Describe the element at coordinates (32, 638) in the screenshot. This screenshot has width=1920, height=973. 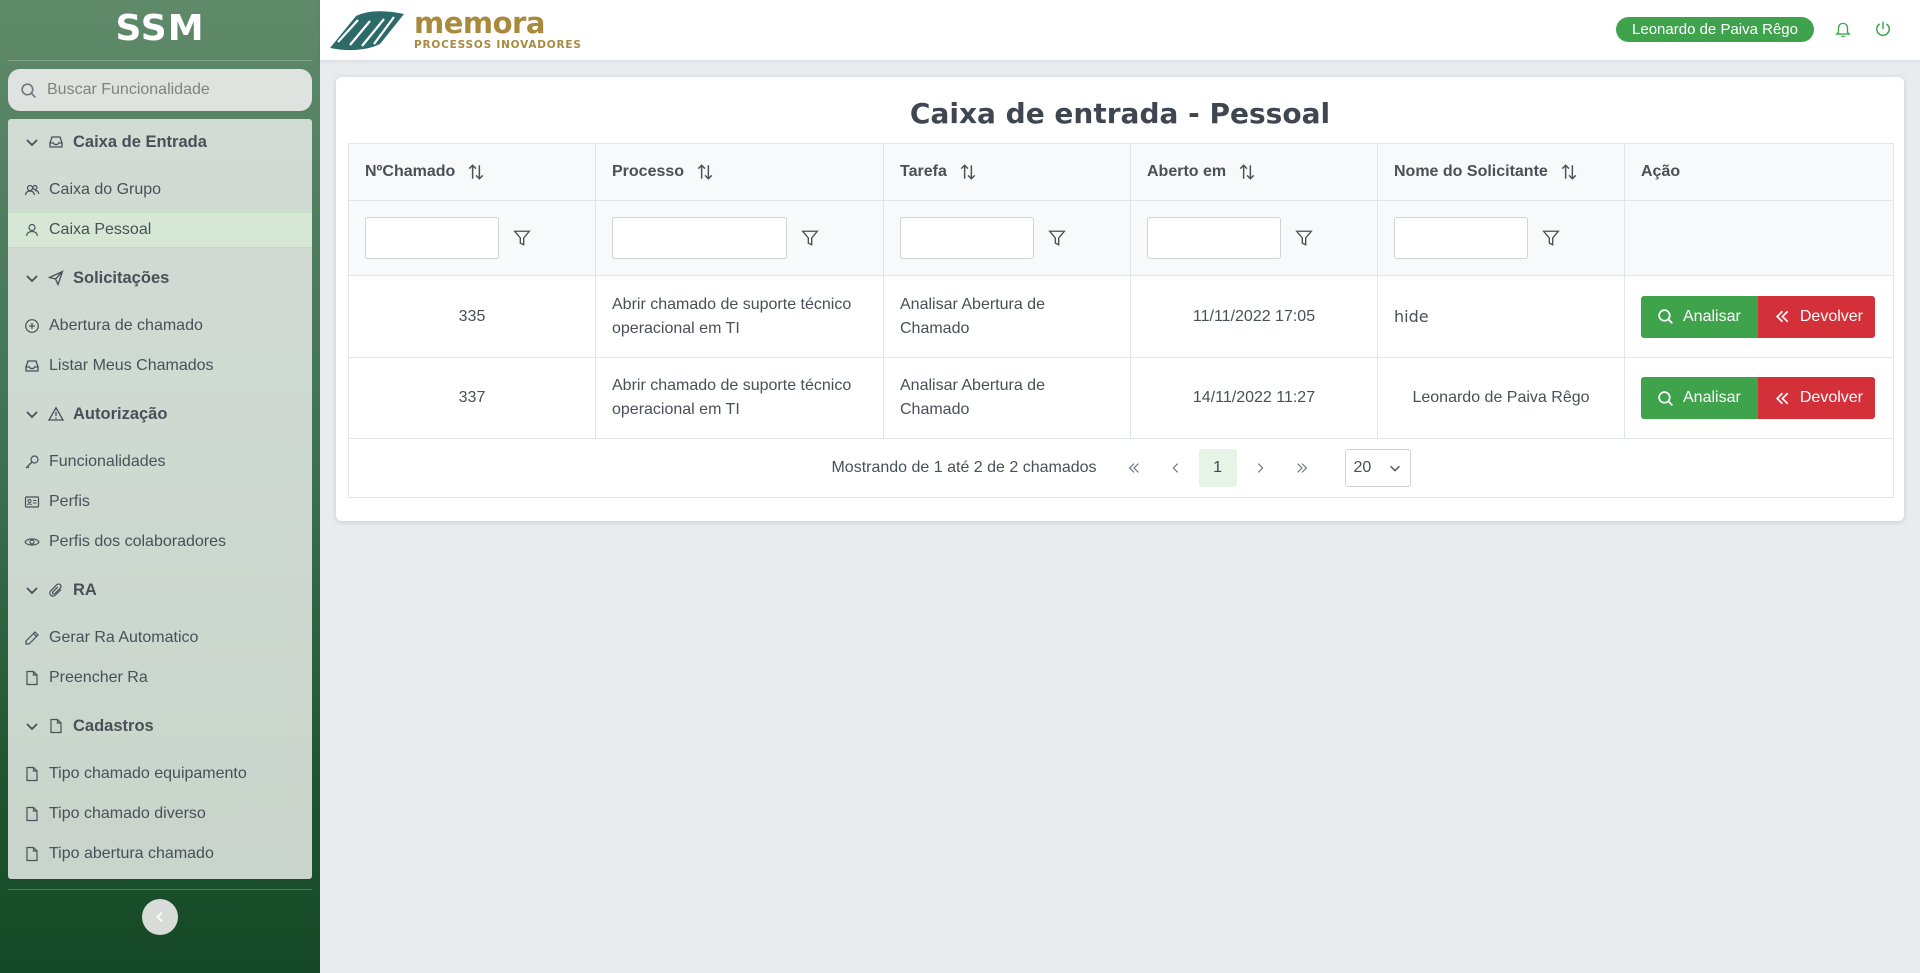
I see `pencil-icon` at that location.